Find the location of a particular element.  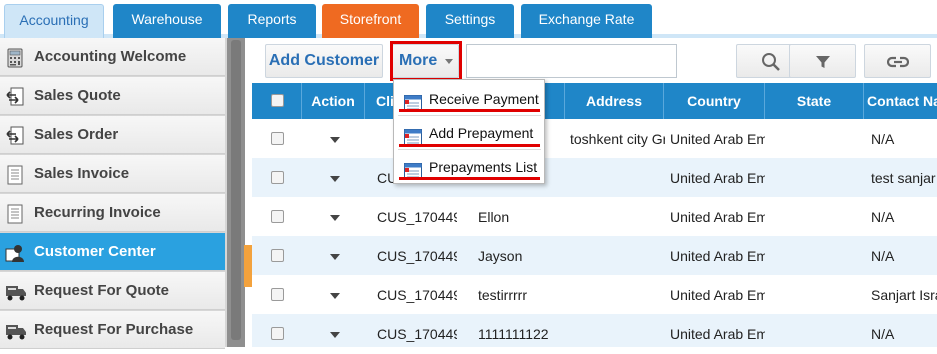

sidebar-item-accounting-welcome: Accounting Welcome is located at coordinates (112, 57).